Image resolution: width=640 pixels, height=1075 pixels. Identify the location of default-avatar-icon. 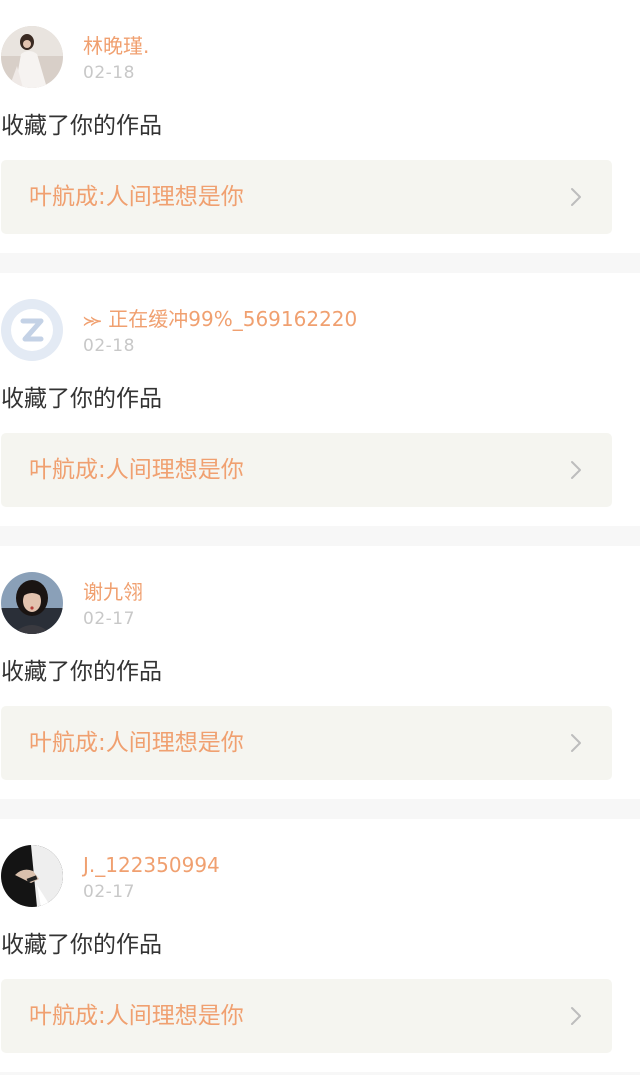
(32, 330).